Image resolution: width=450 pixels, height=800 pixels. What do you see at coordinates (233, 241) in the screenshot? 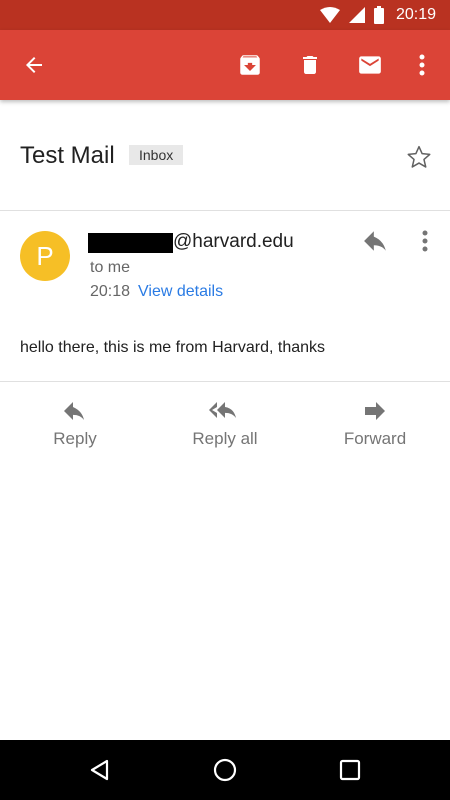
I see `sender-address: @harvard.edu` at bounding box center [233, 241].